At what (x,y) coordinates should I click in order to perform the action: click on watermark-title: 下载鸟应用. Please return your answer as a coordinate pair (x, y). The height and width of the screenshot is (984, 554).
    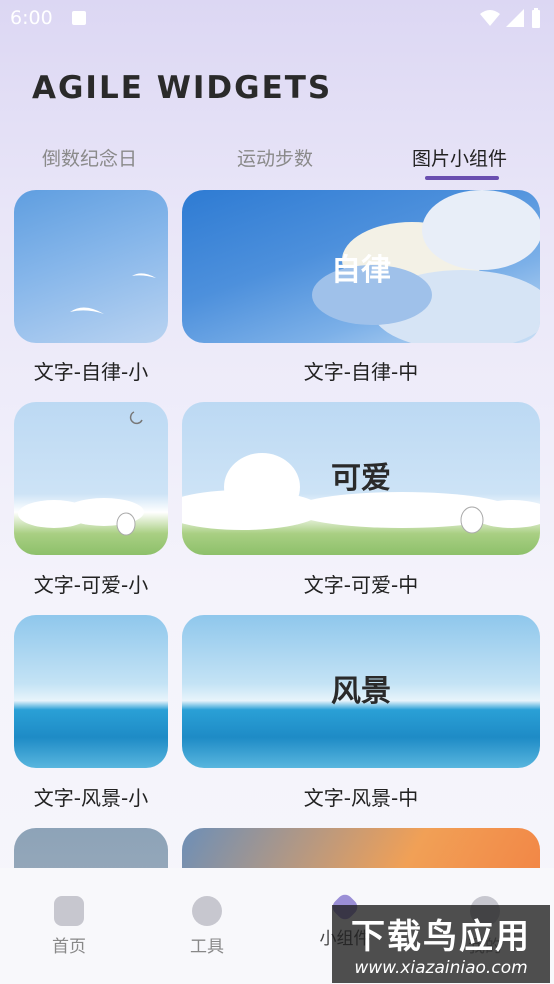
    Looking at the image, I should click on (441, 937).